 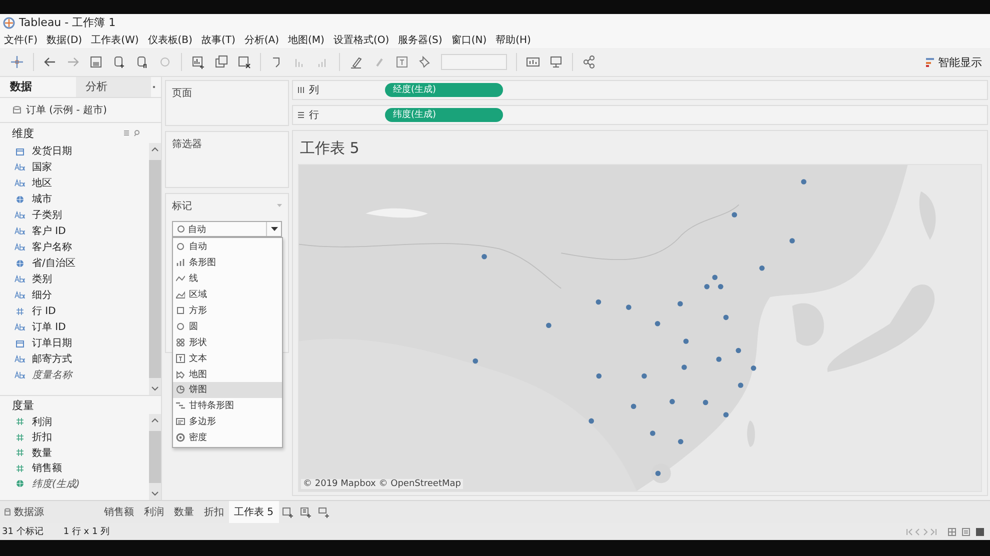 I want to click on presentation-icon, so click(x=556, y=62).